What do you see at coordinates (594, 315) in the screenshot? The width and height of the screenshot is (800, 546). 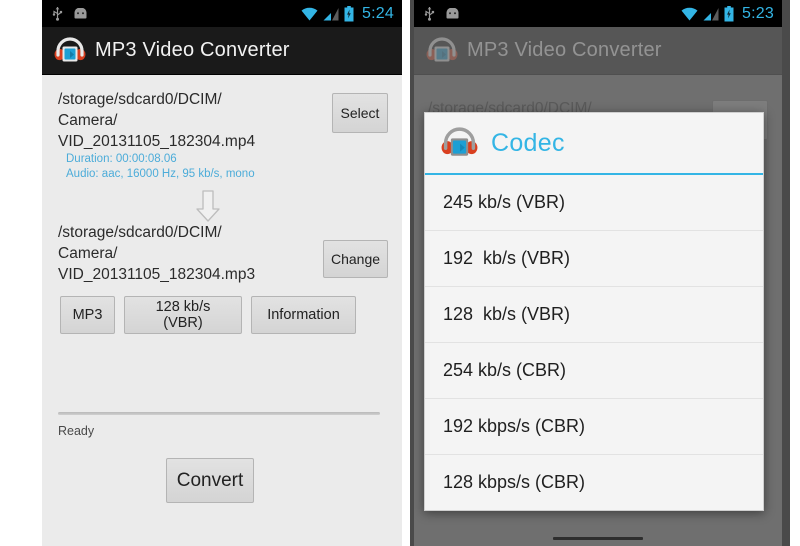 I see `list-item: 128 kb/s (VBR)` at bounding box center [594, 315].